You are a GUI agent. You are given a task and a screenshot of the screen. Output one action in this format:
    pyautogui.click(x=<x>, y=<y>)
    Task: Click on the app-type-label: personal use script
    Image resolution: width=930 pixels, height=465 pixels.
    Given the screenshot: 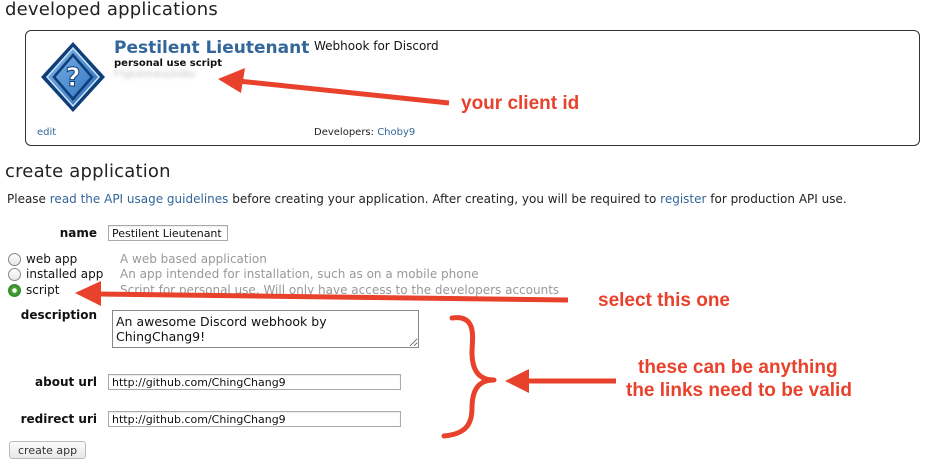 What is the action you would take?
    pyautogui.click(x=168, y=63)
    